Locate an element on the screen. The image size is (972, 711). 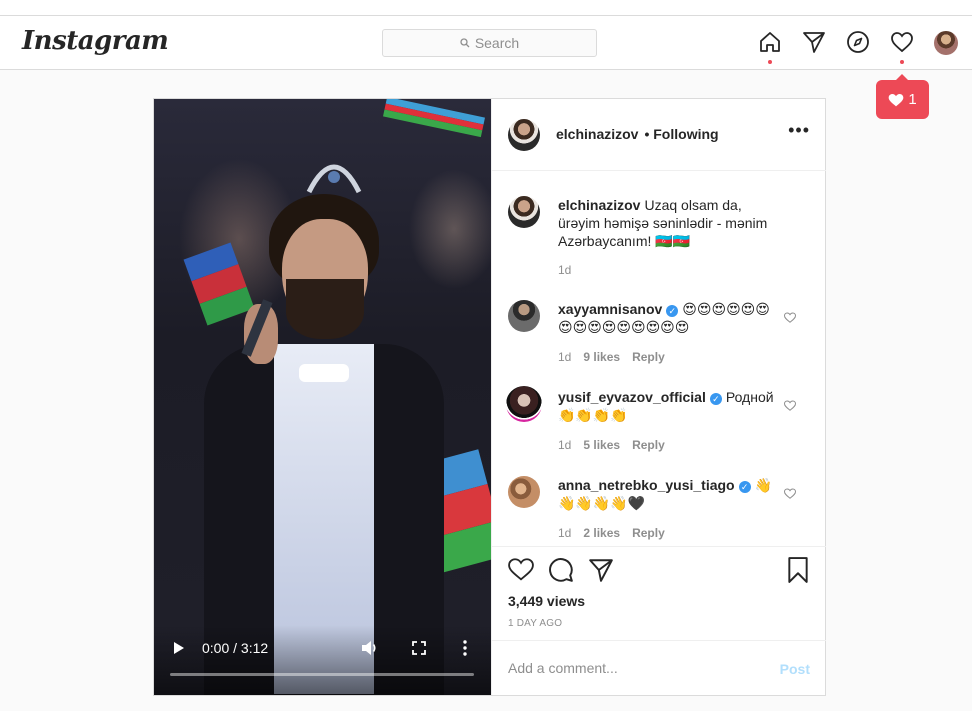
author-avatar is located at coordinates (524, 135).